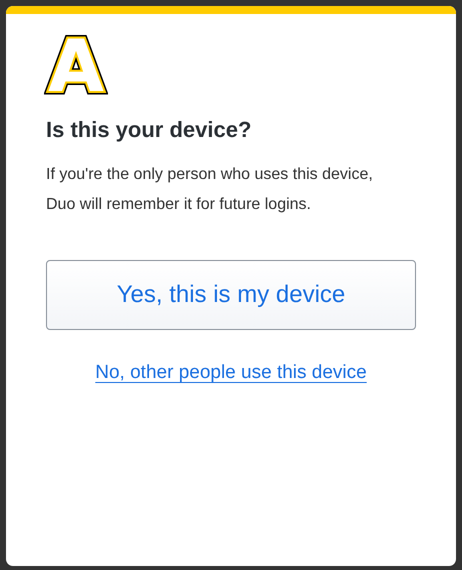 This screenshot has height=570, width=462. Describe the element at coordinates (231, 295) in the screenshot. I see `confirm-device-button: Yes, this is my device` at that location.